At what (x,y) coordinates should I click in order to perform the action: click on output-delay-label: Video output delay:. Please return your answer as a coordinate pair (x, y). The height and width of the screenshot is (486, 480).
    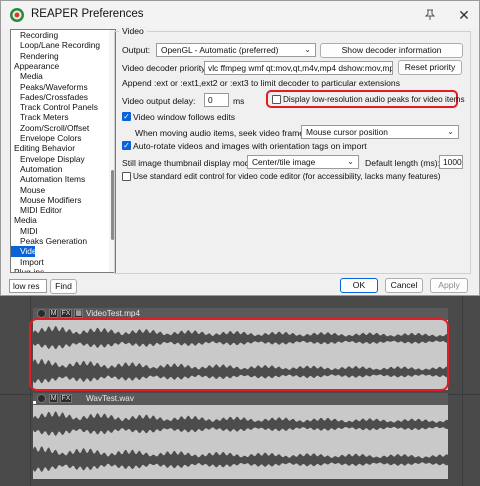
    Looking at the image, I should click on (159, 101).